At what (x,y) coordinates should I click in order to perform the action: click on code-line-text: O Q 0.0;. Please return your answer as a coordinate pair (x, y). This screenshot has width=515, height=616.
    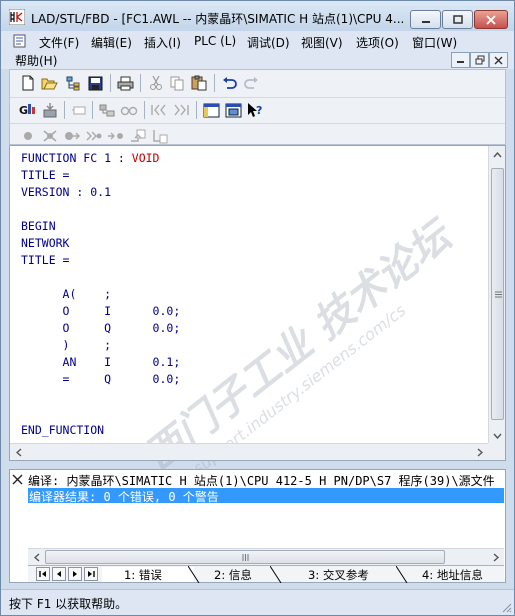
    Looking at the image, I should click on (101, 328).